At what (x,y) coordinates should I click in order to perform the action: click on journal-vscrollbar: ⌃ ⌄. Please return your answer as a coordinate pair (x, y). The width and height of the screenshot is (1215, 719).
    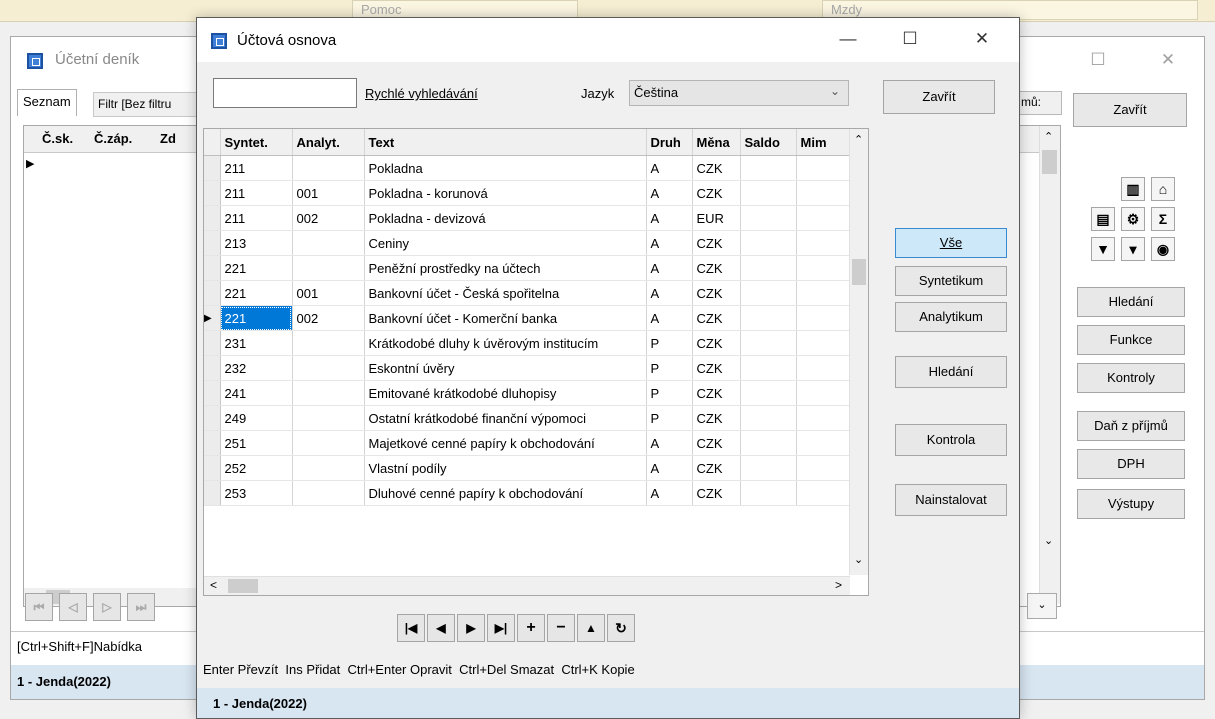
    Looking at the image, I should click on (1049, 365).